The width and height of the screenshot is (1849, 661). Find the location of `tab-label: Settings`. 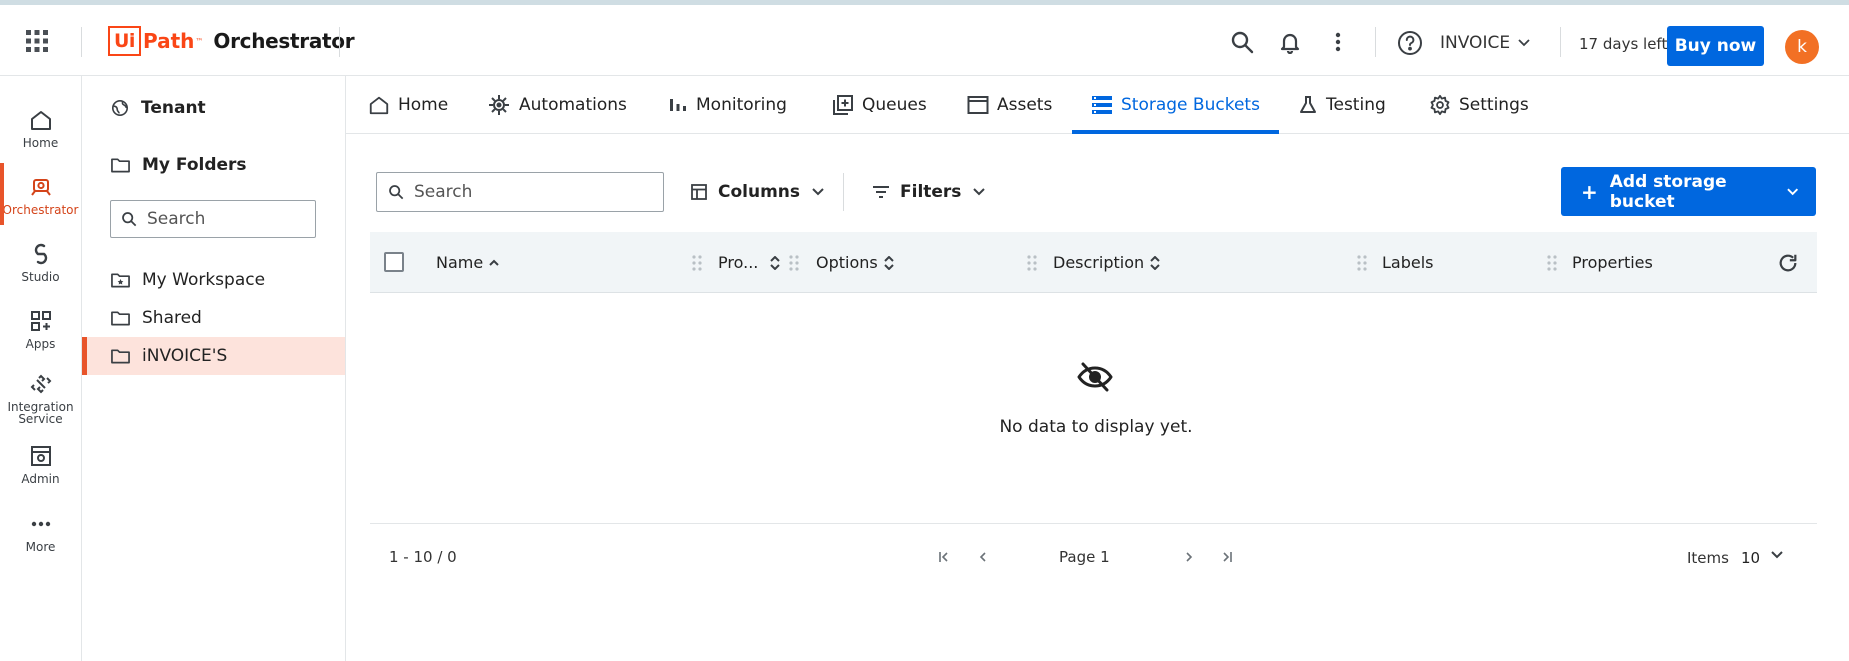

tab-label: Settings is located at coordinates (1494, 104).